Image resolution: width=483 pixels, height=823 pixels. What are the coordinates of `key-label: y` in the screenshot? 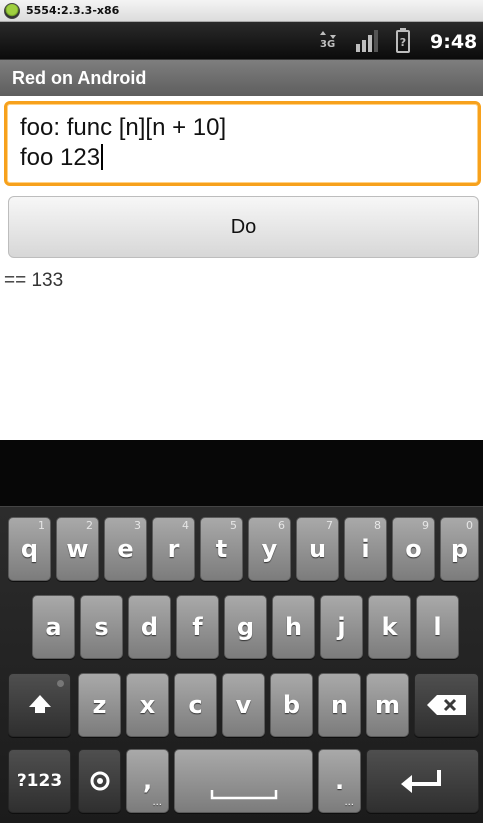 It's located at (269, 549).